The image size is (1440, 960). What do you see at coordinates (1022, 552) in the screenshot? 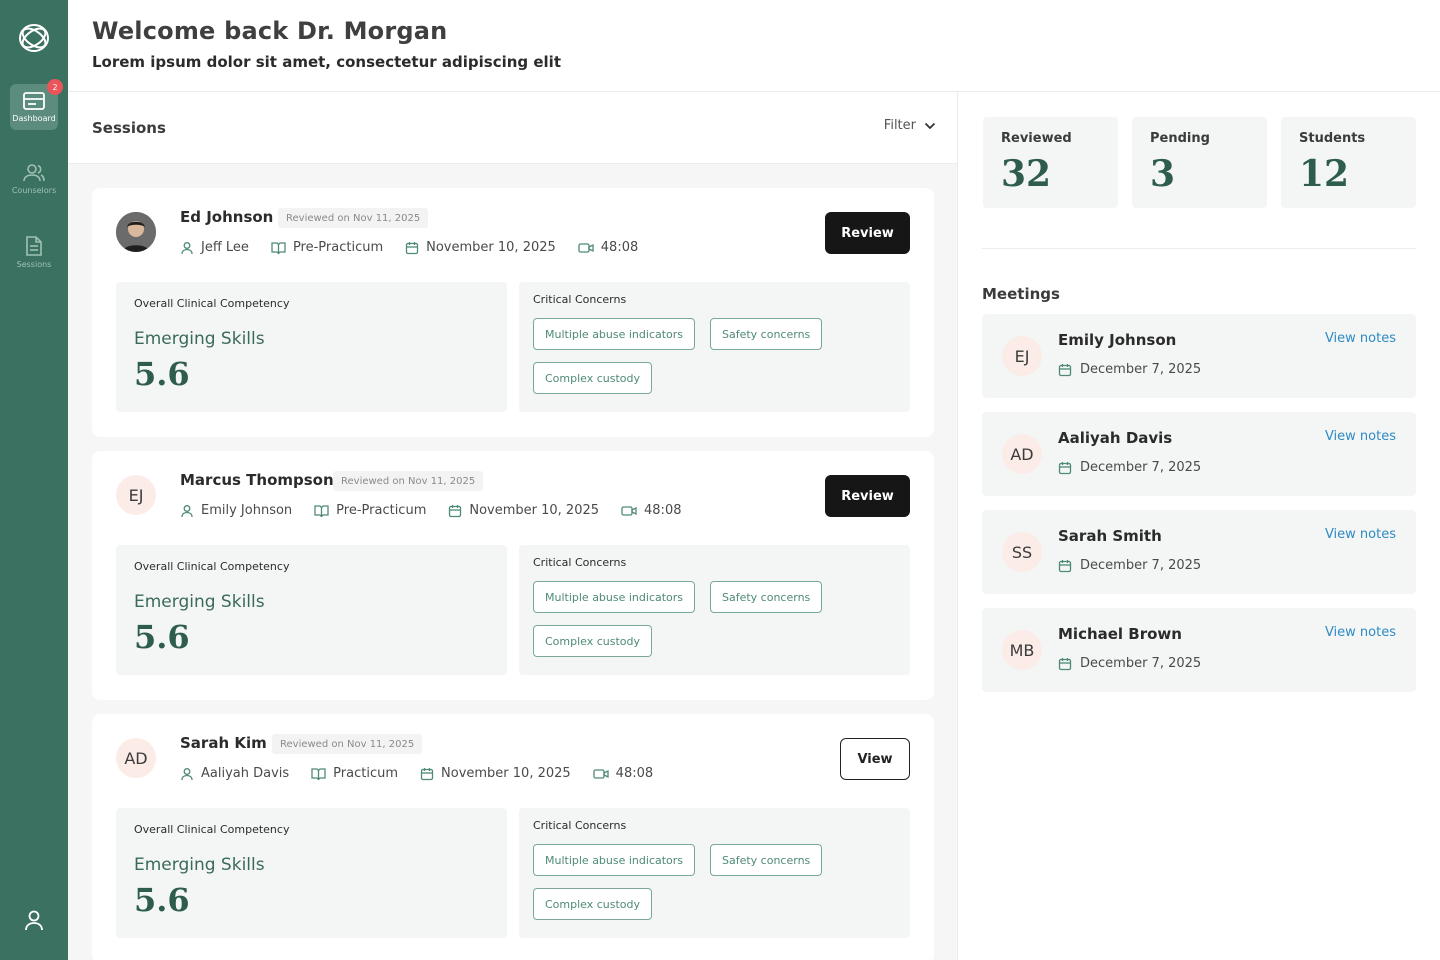
I see `meeting-avatar: SS` at bounding box center [1022, 552].